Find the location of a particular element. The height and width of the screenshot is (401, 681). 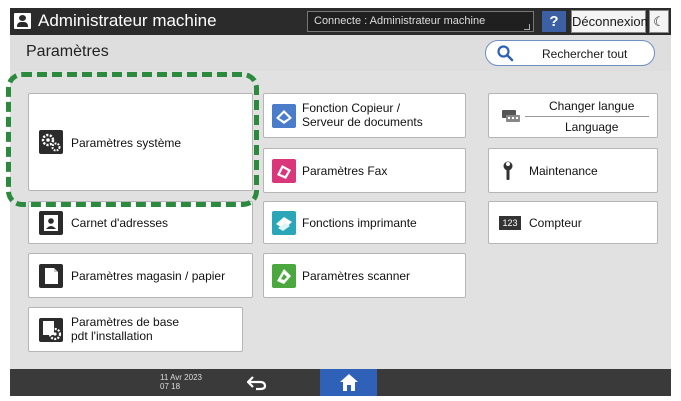

tile-scanner-settings-label: Paramètres scanner is located at coordinates (356, 276).